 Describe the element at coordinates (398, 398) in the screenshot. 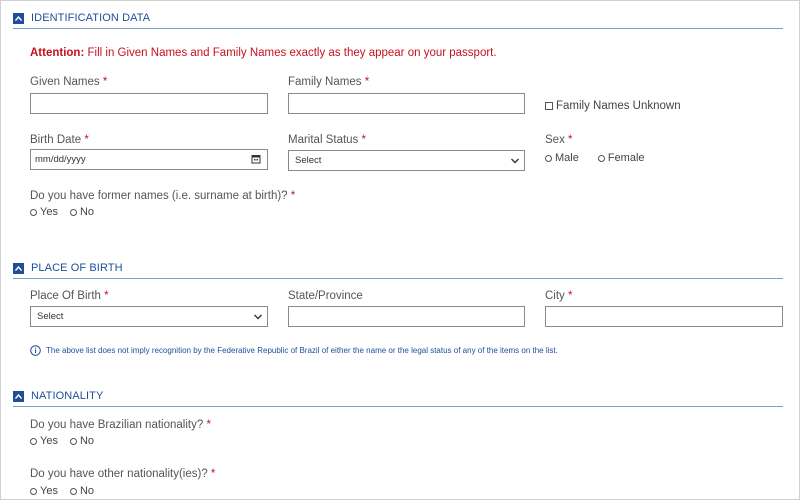

I see `section-header-nationality: NATIONALITY` at that location.